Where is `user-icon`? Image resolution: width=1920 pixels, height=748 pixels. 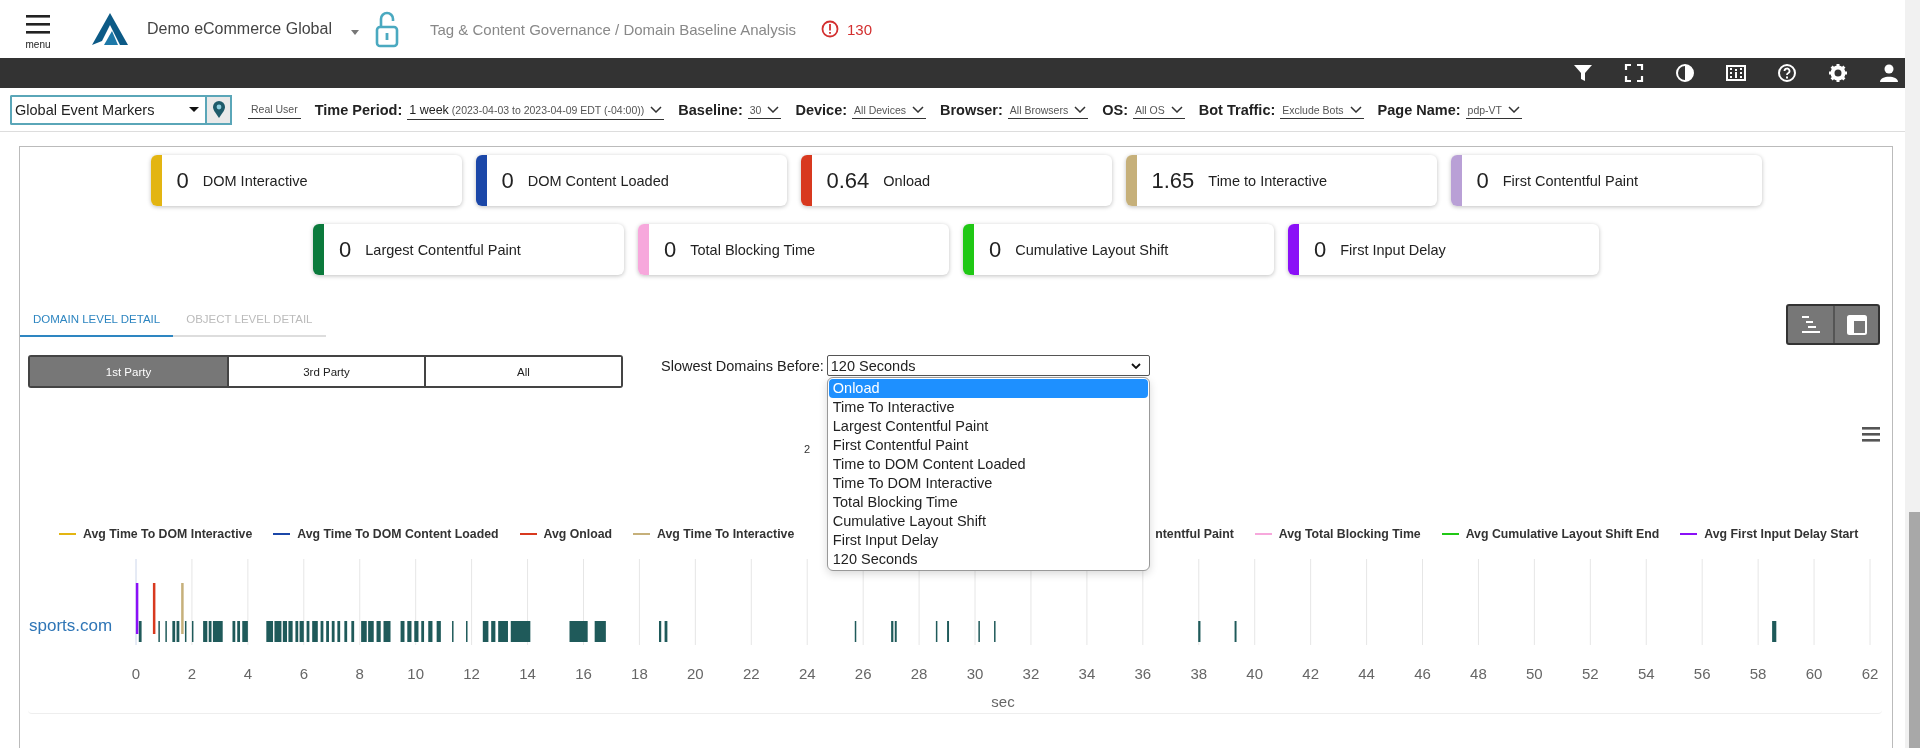
user-icon is located at coordinates (1889, 73).